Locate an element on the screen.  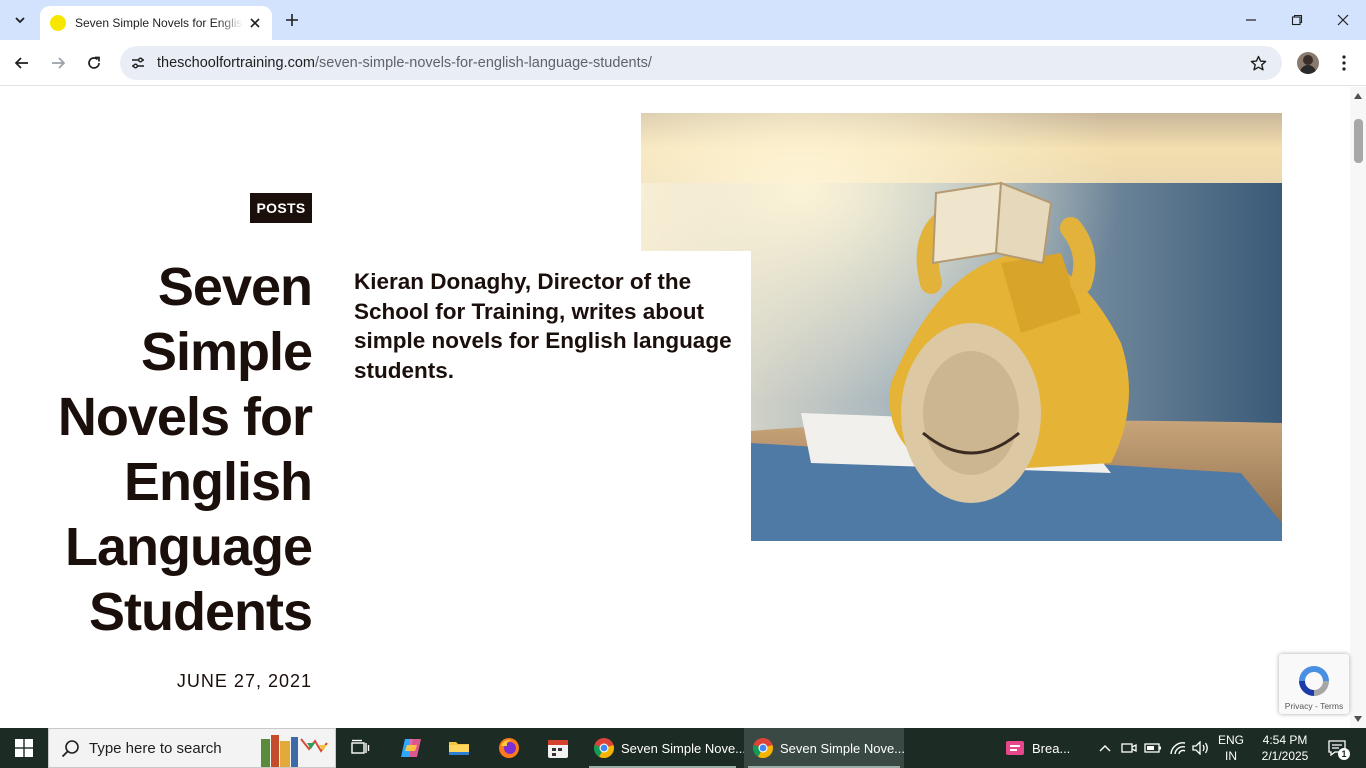
wifi-tray-button is located at coordinates (1178, 748).